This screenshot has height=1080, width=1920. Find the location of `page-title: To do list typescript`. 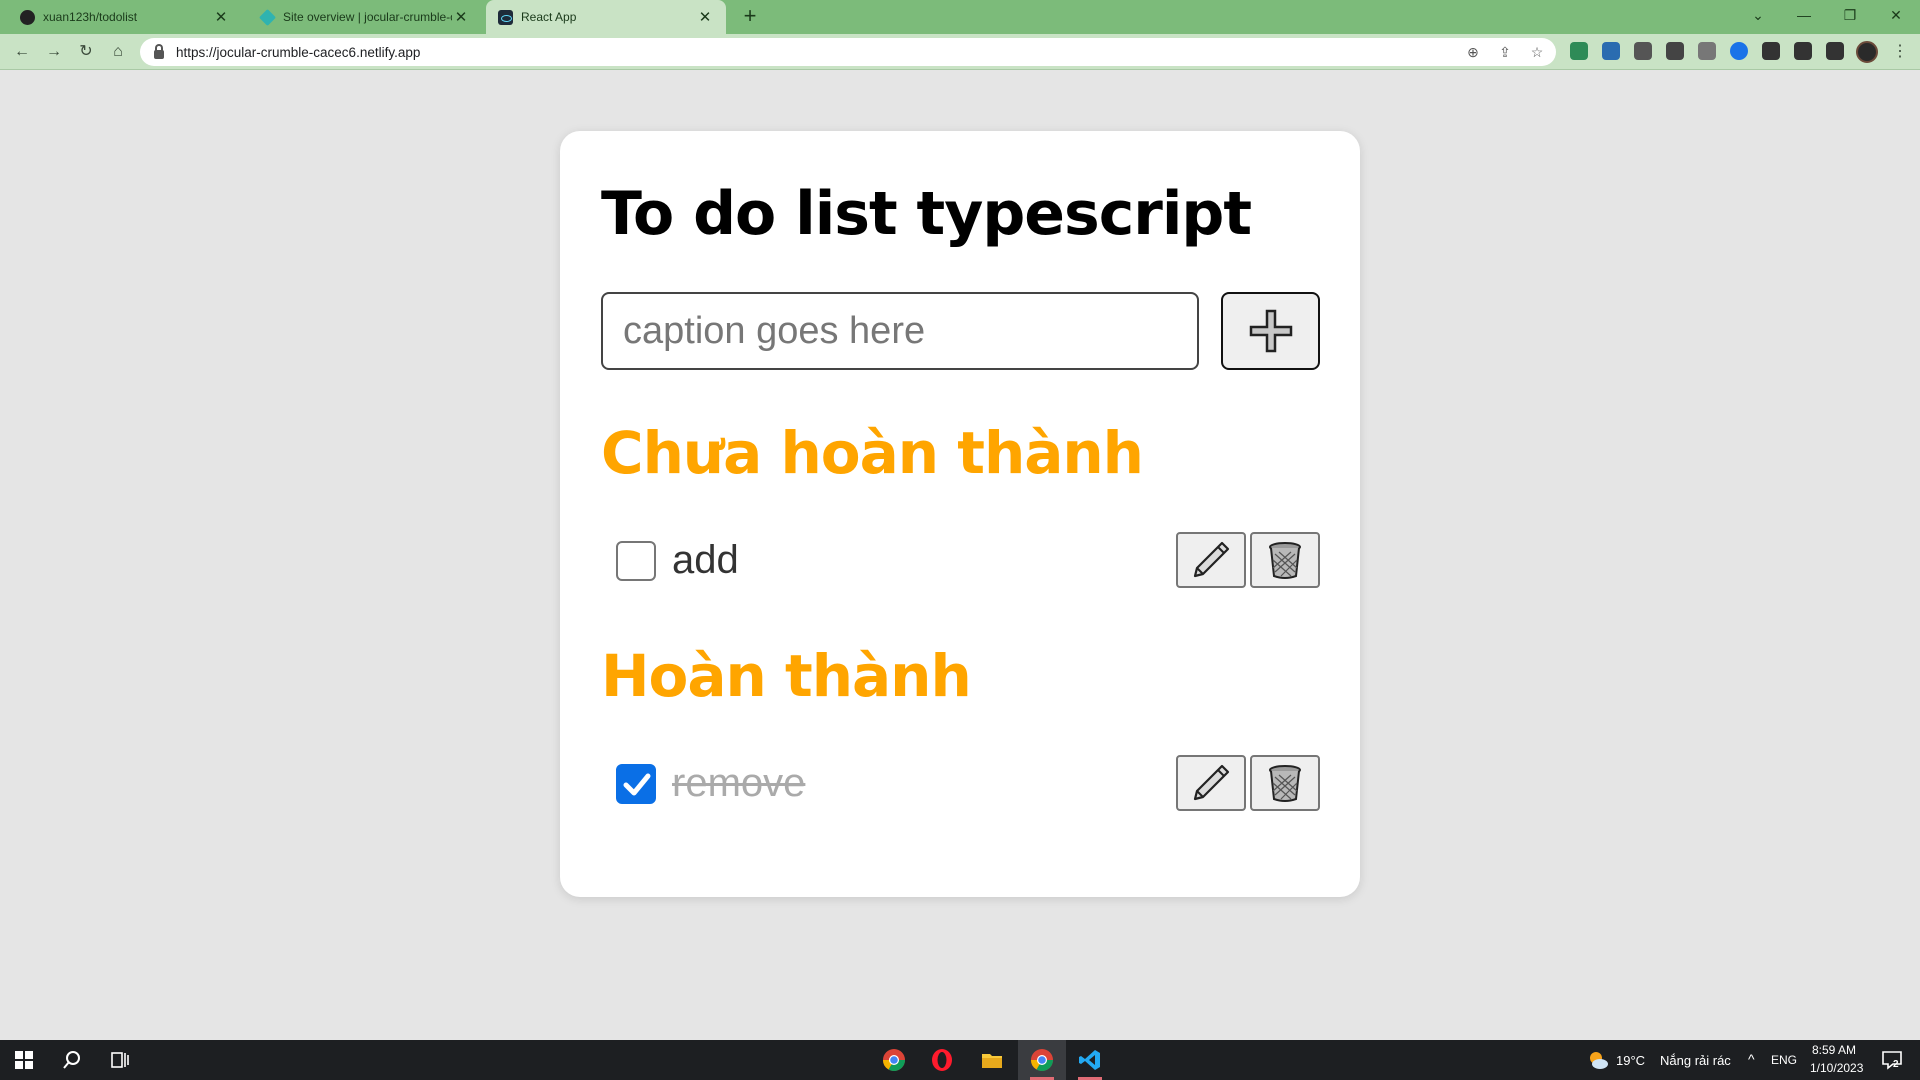

page-title: To do list typescript is located at coordinates (926, 214).